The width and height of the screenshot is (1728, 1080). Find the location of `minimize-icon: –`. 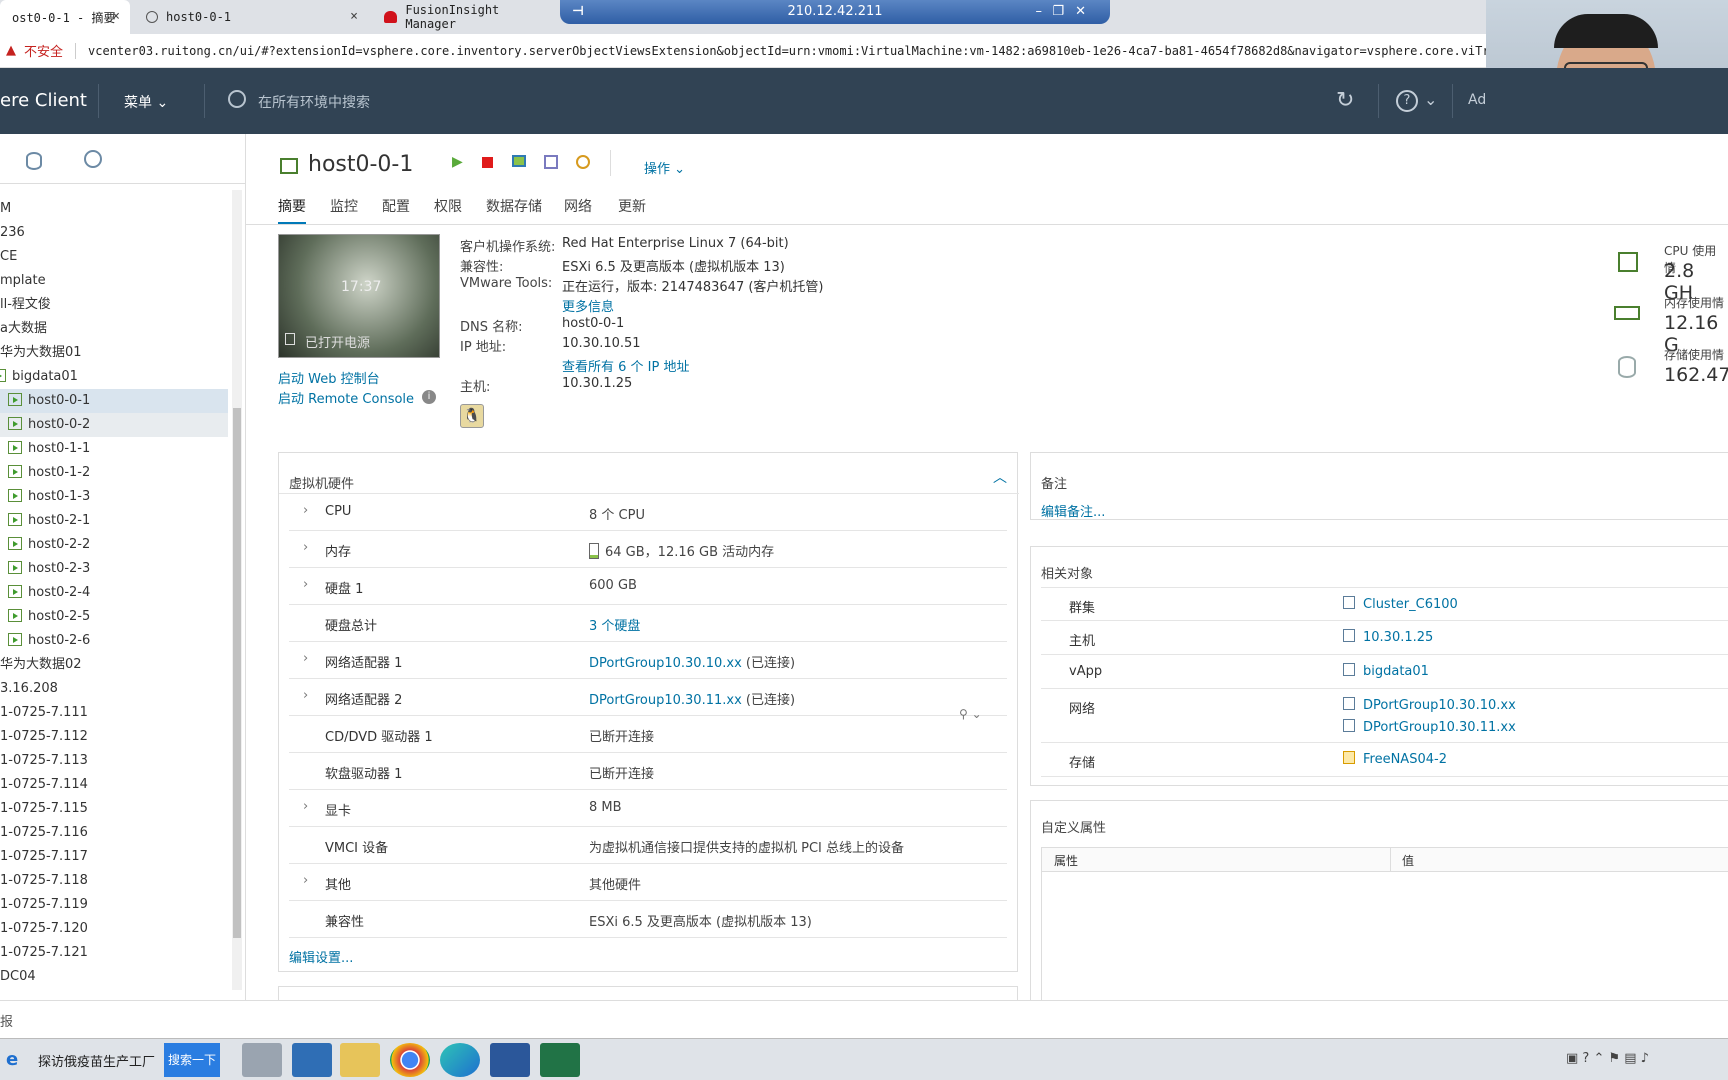

minimize-icon: – is located at coordinates (1039, 12).